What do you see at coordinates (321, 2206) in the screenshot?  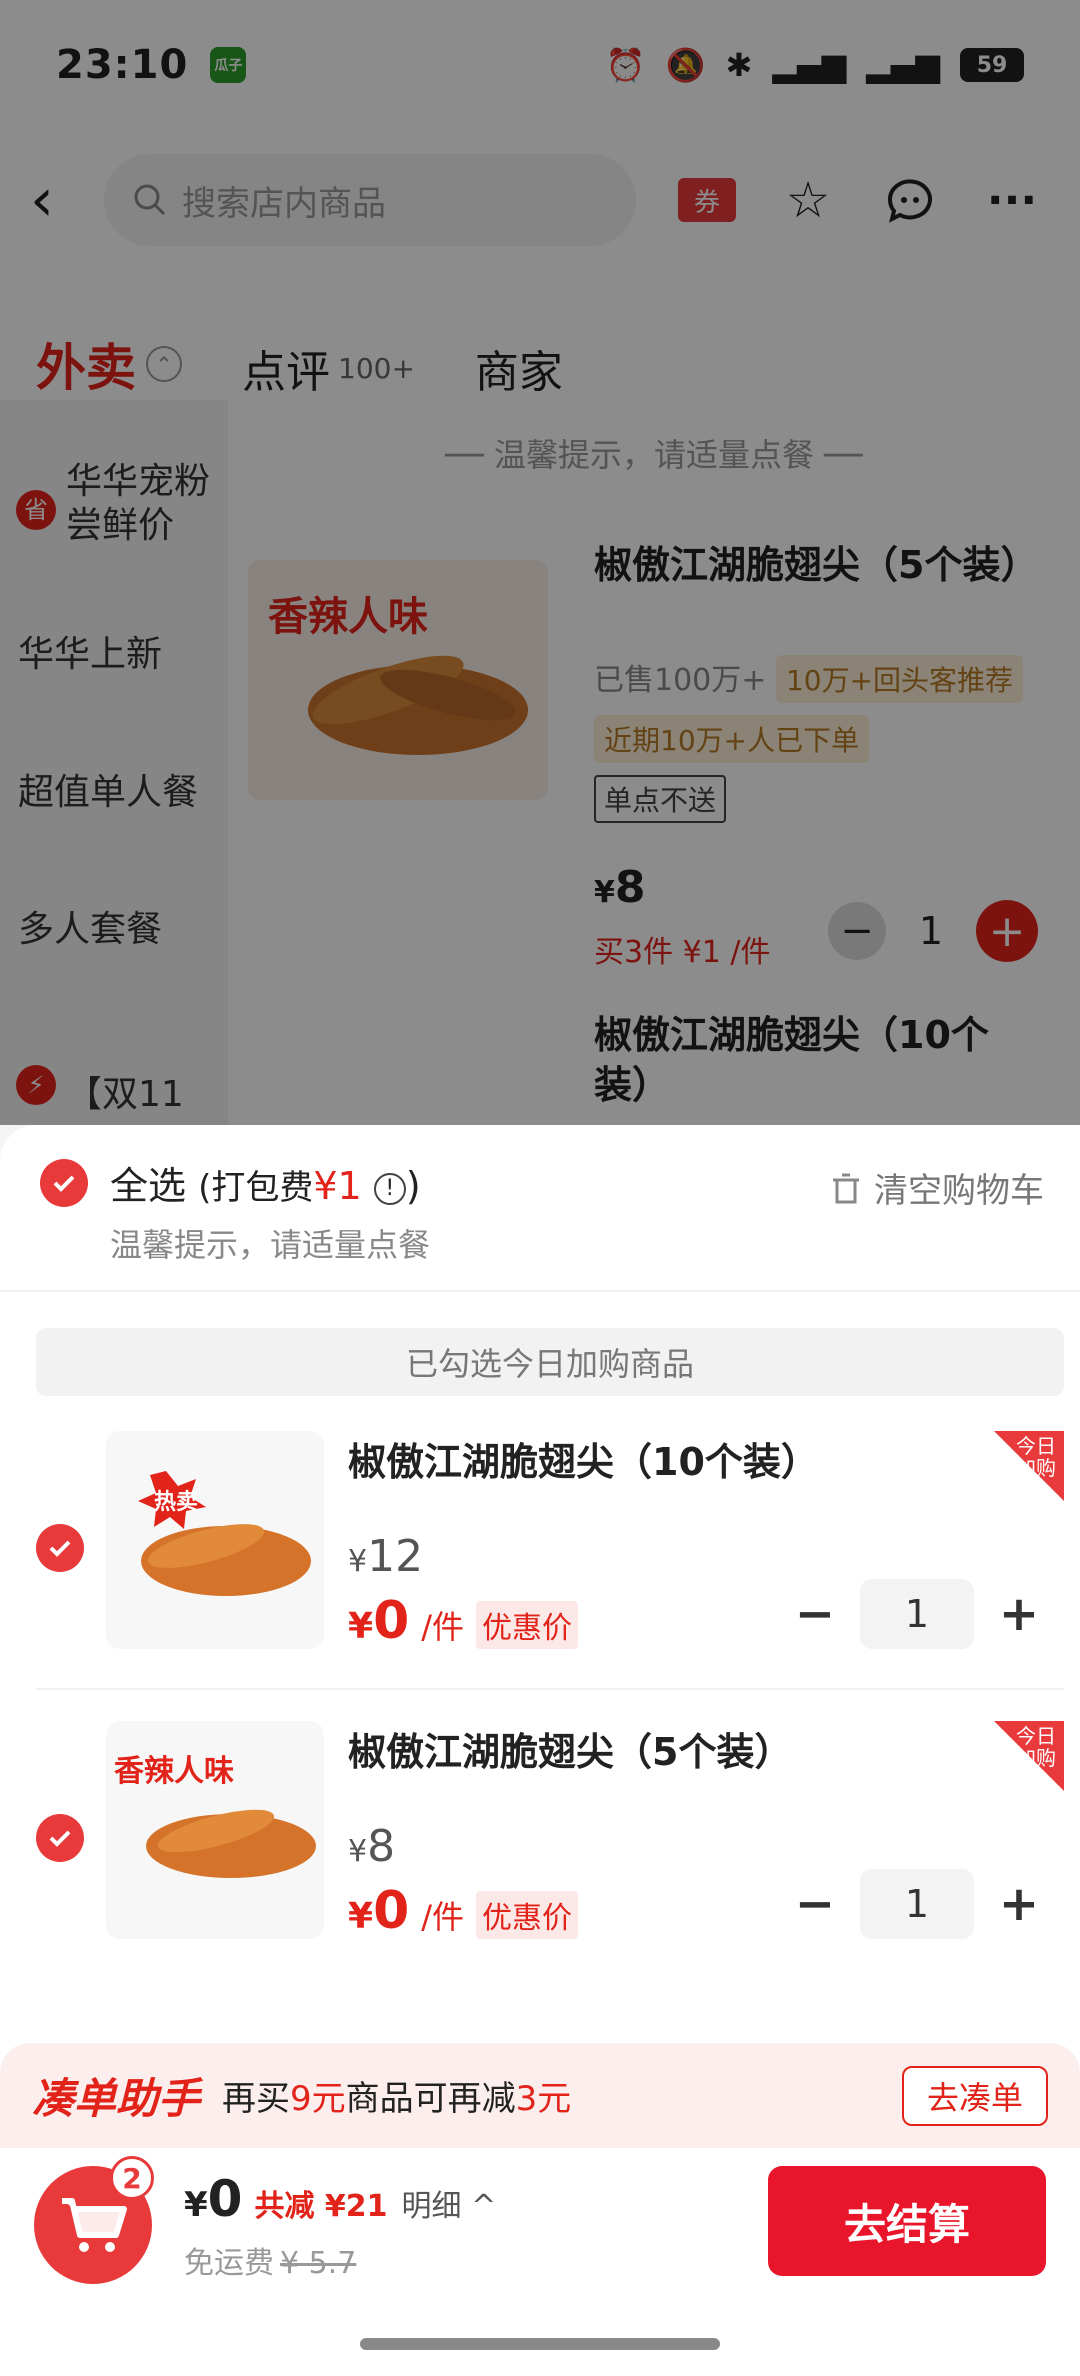 I see `total-saved: 共减 ¥21` at bounding box center [321, 2206].